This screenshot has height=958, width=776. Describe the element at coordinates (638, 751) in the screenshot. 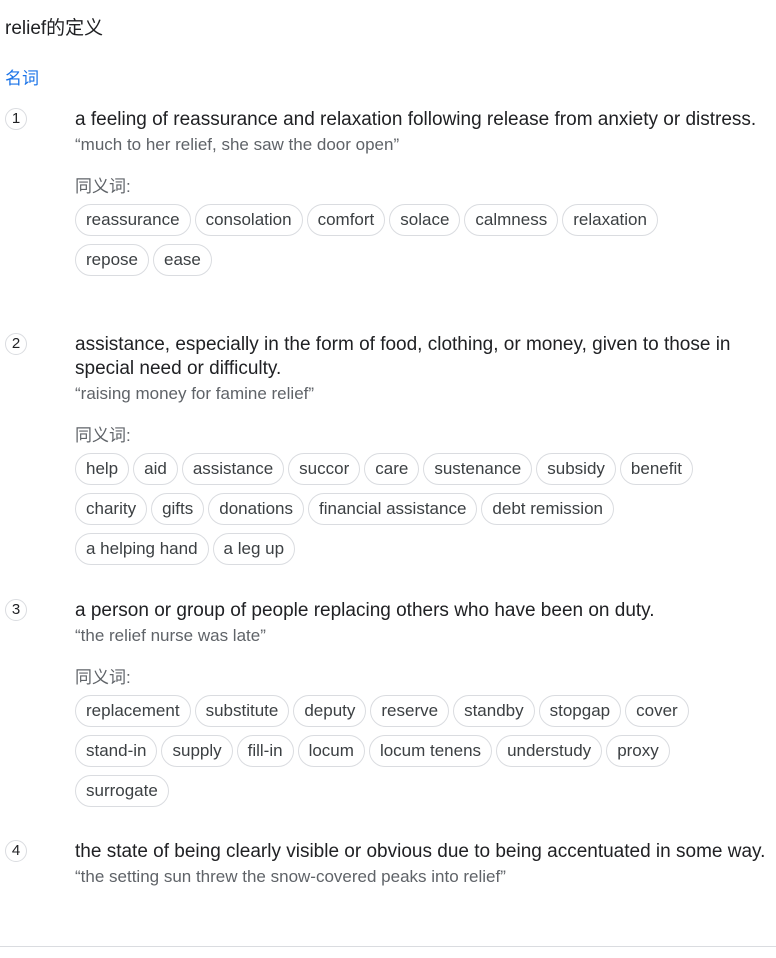

I see `synonym-chip: proxy` at that location.